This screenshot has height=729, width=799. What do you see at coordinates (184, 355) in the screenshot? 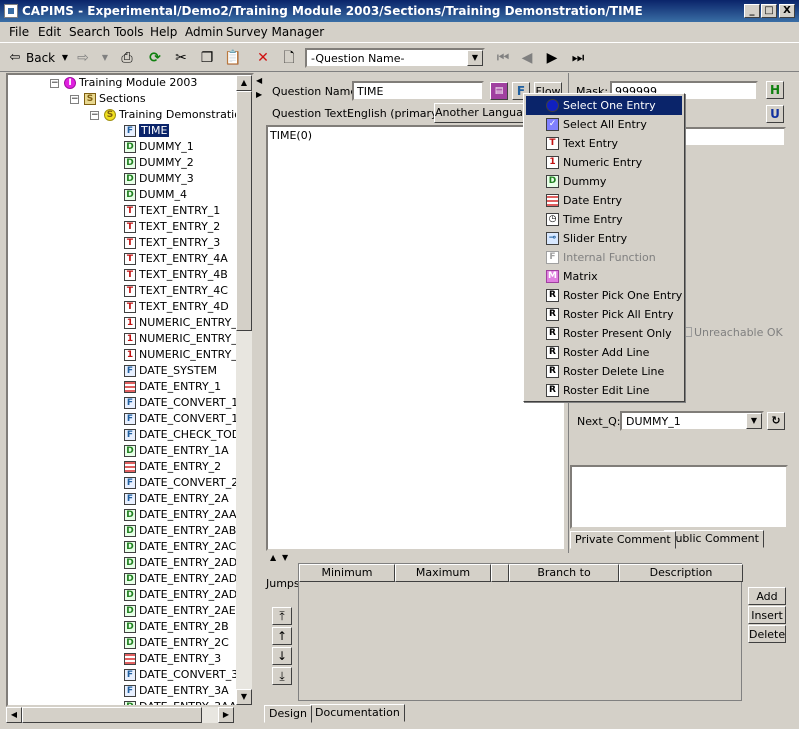
I see `tree-item: 1 NUMERIC_ENTRY_3` at bounding box center [184, 355].